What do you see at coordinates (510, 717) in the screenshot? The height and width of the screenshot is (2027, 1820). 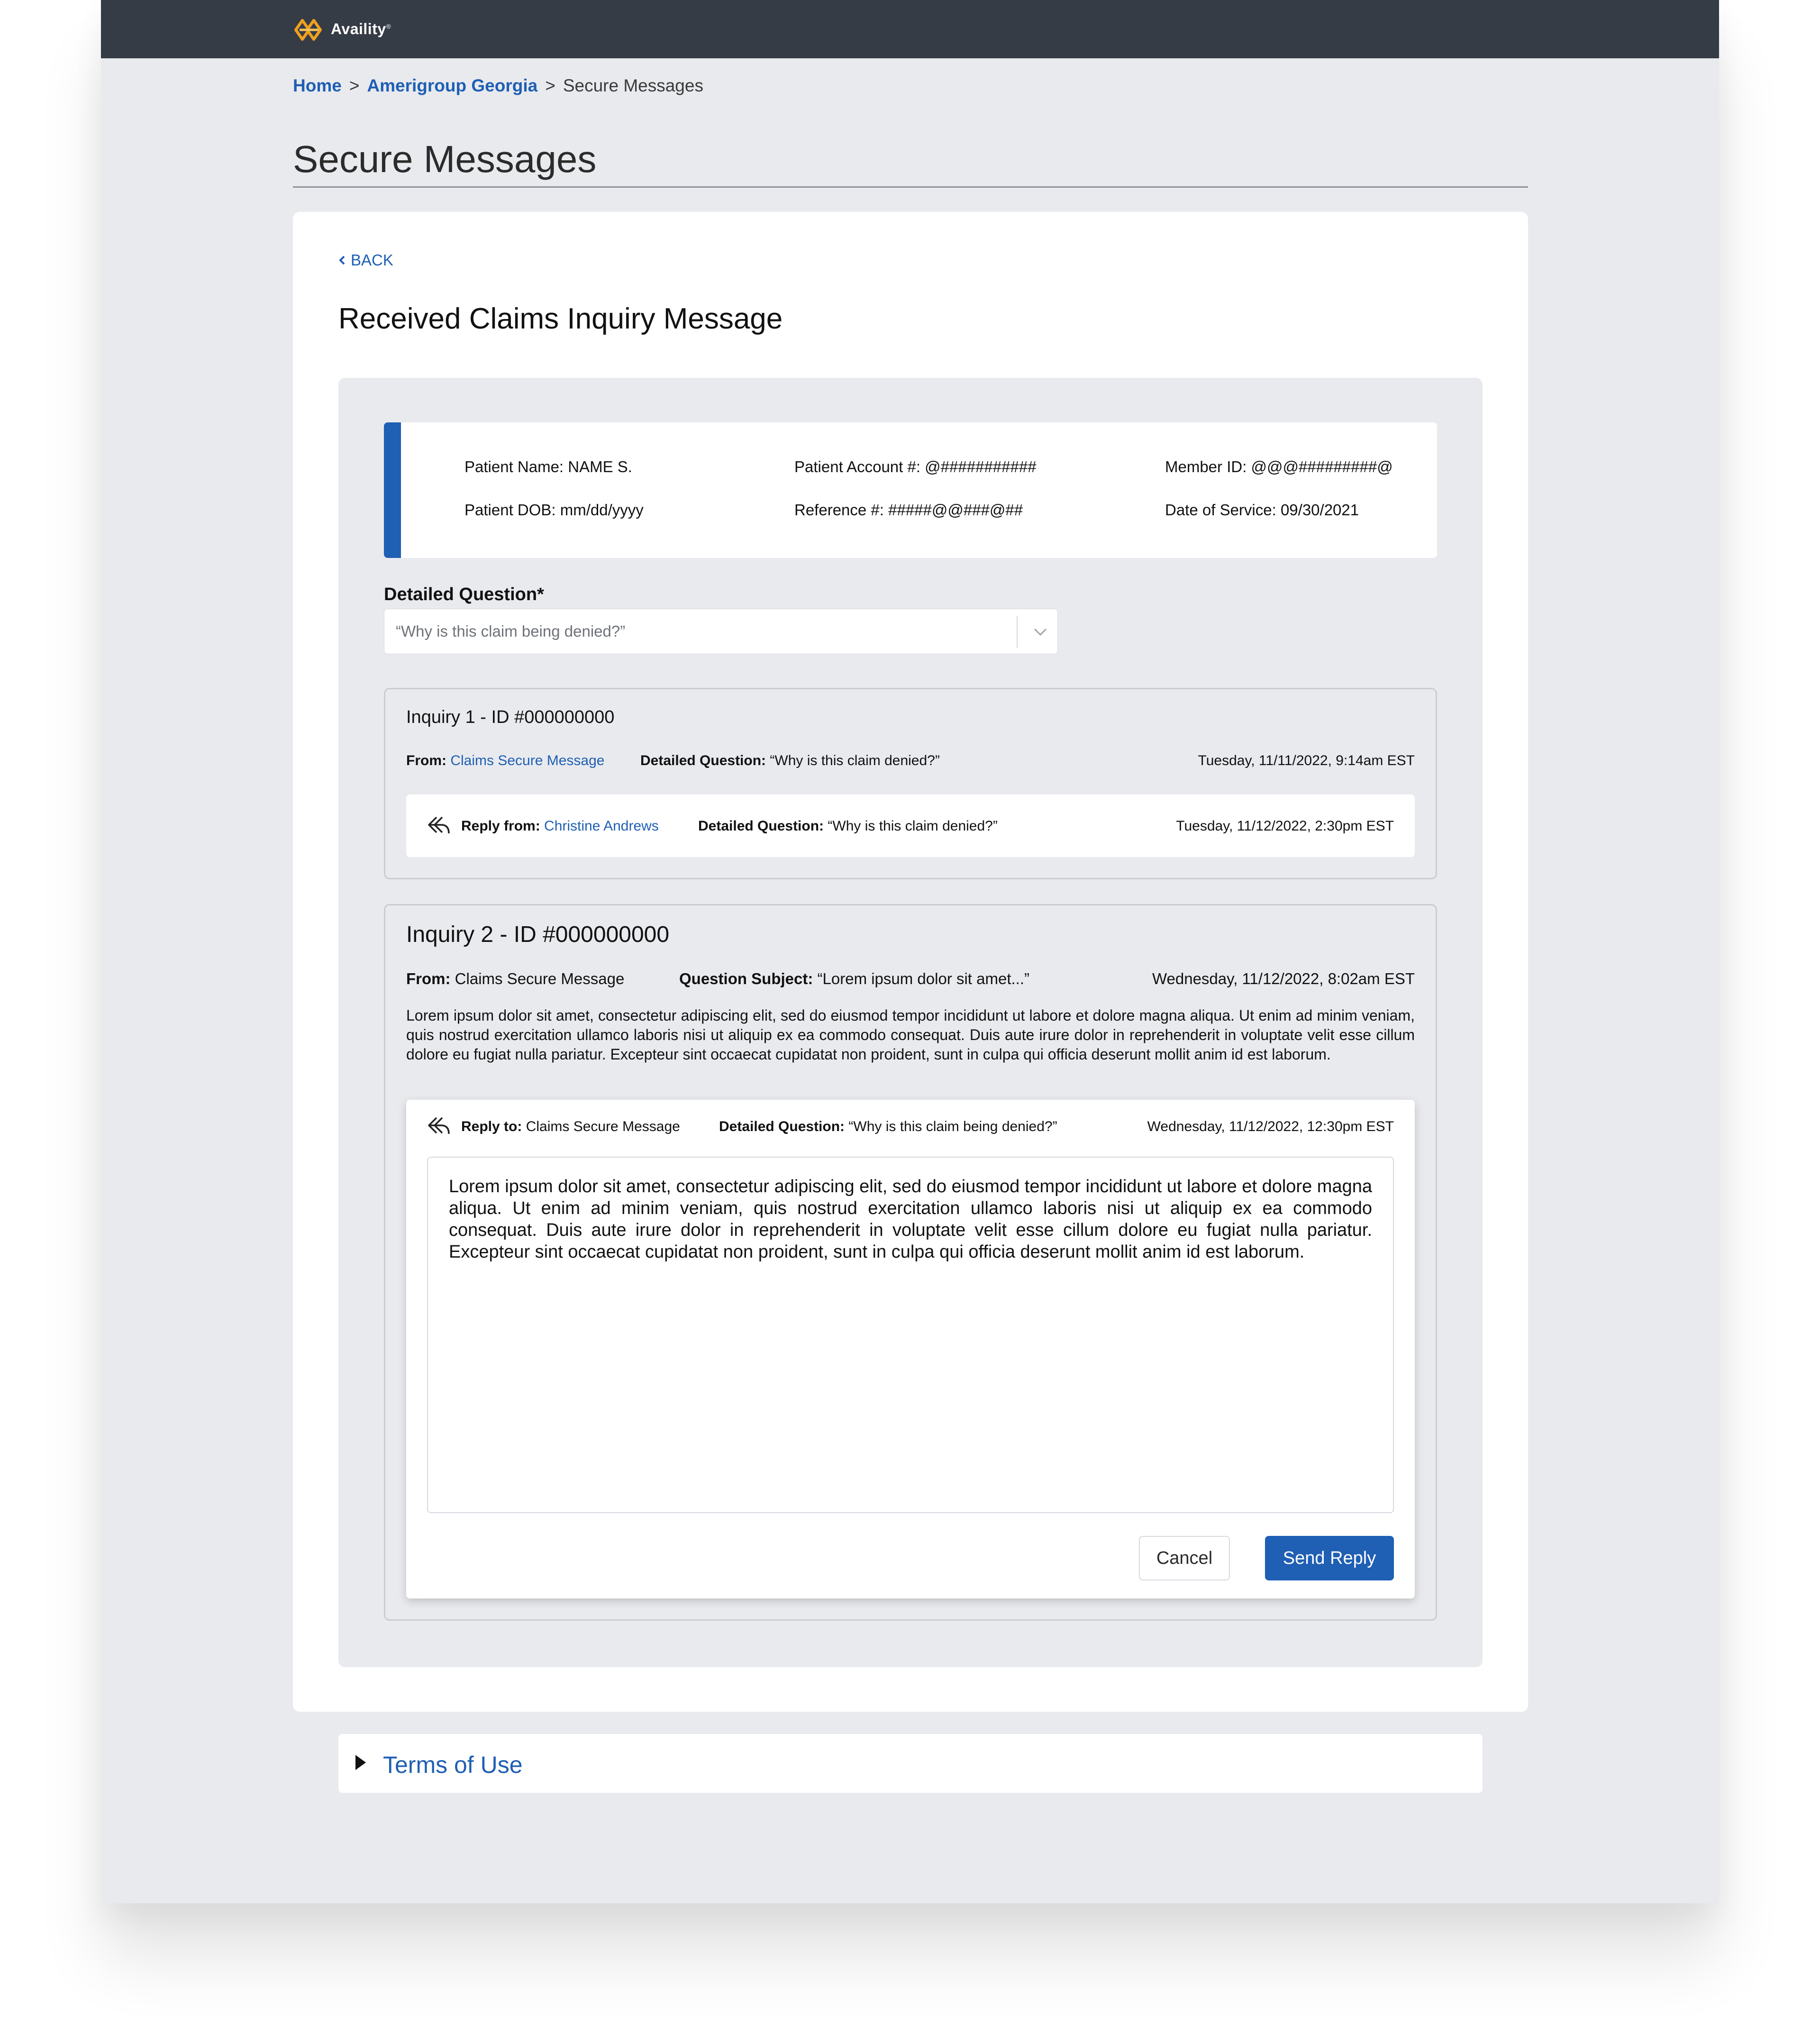 I see `inquiry-title: Inquiry 1 - ID #000000000` at bounding box center [510, 717].